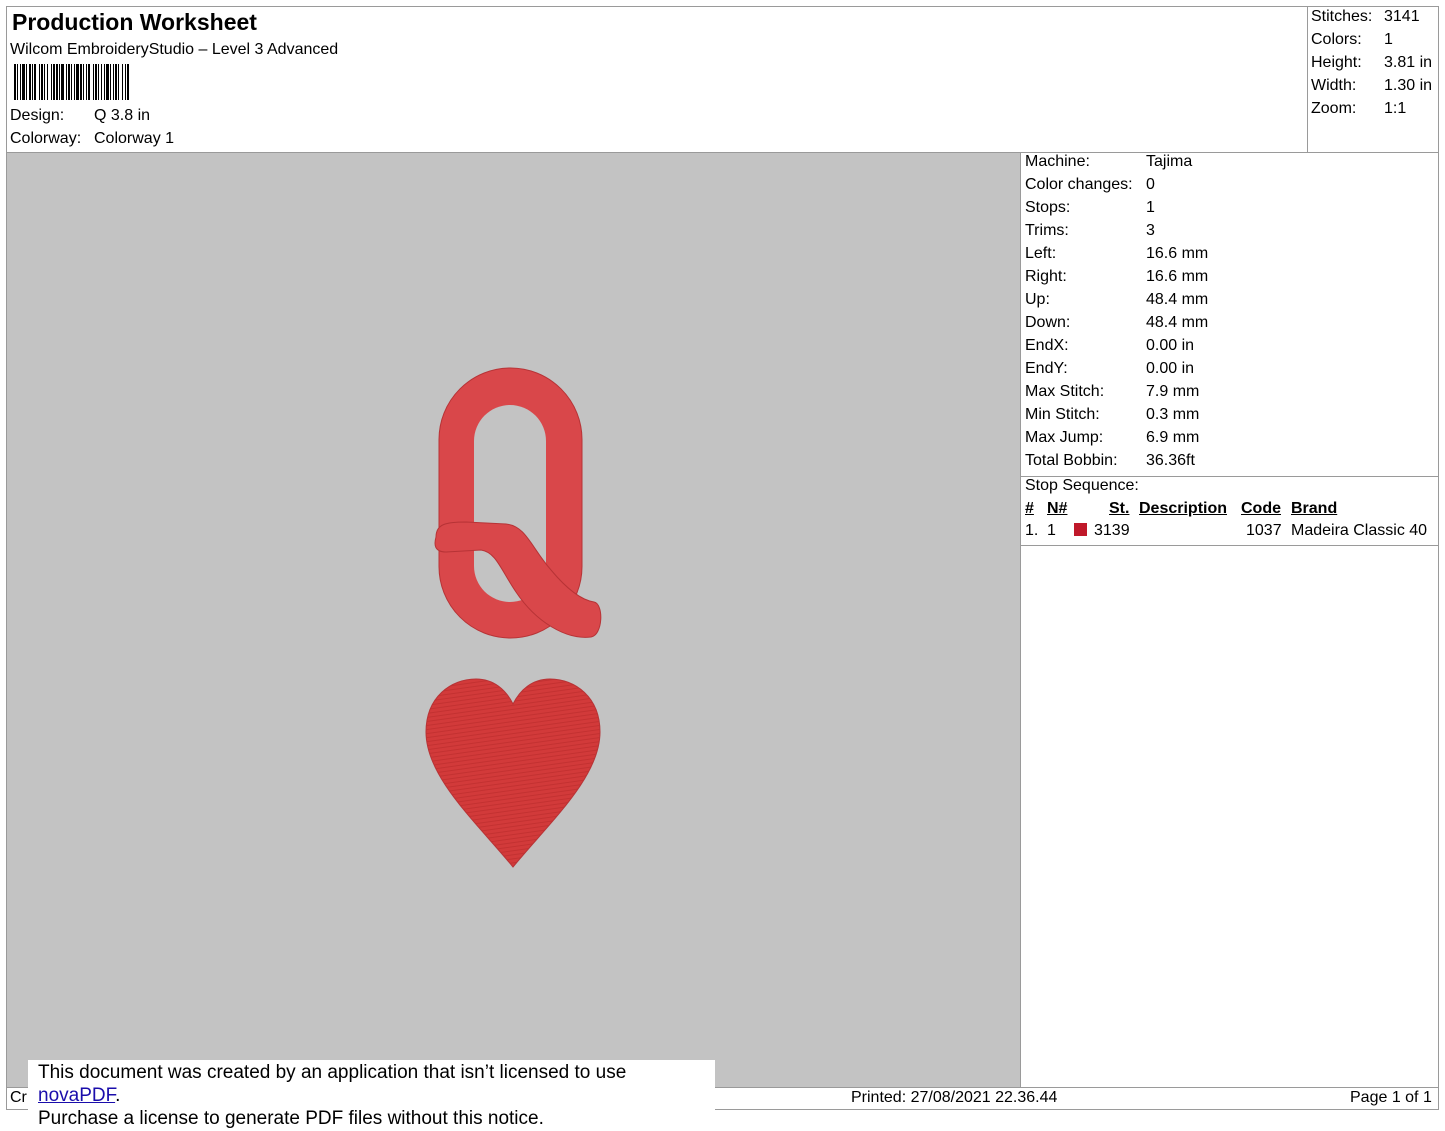 The image size is (1445, 1131). I want to click on col-num: #, so click(1029, 508).